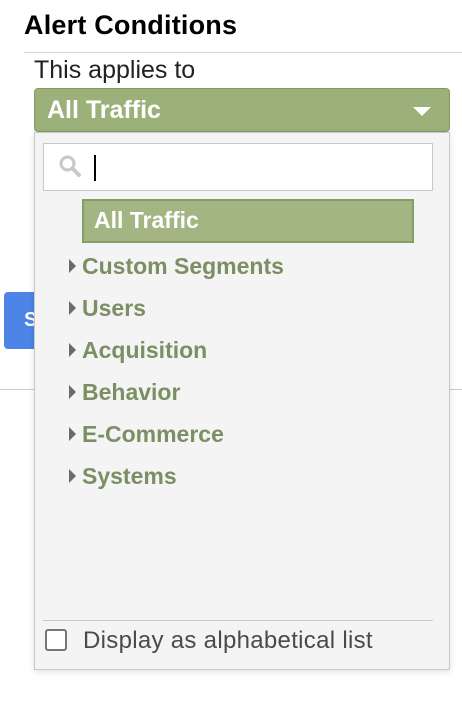 This screenshot has width=462, height=708. Describe the element at coordinates (153, 434) in the screenshot. I see `category-label: E-Commerce` at that location.